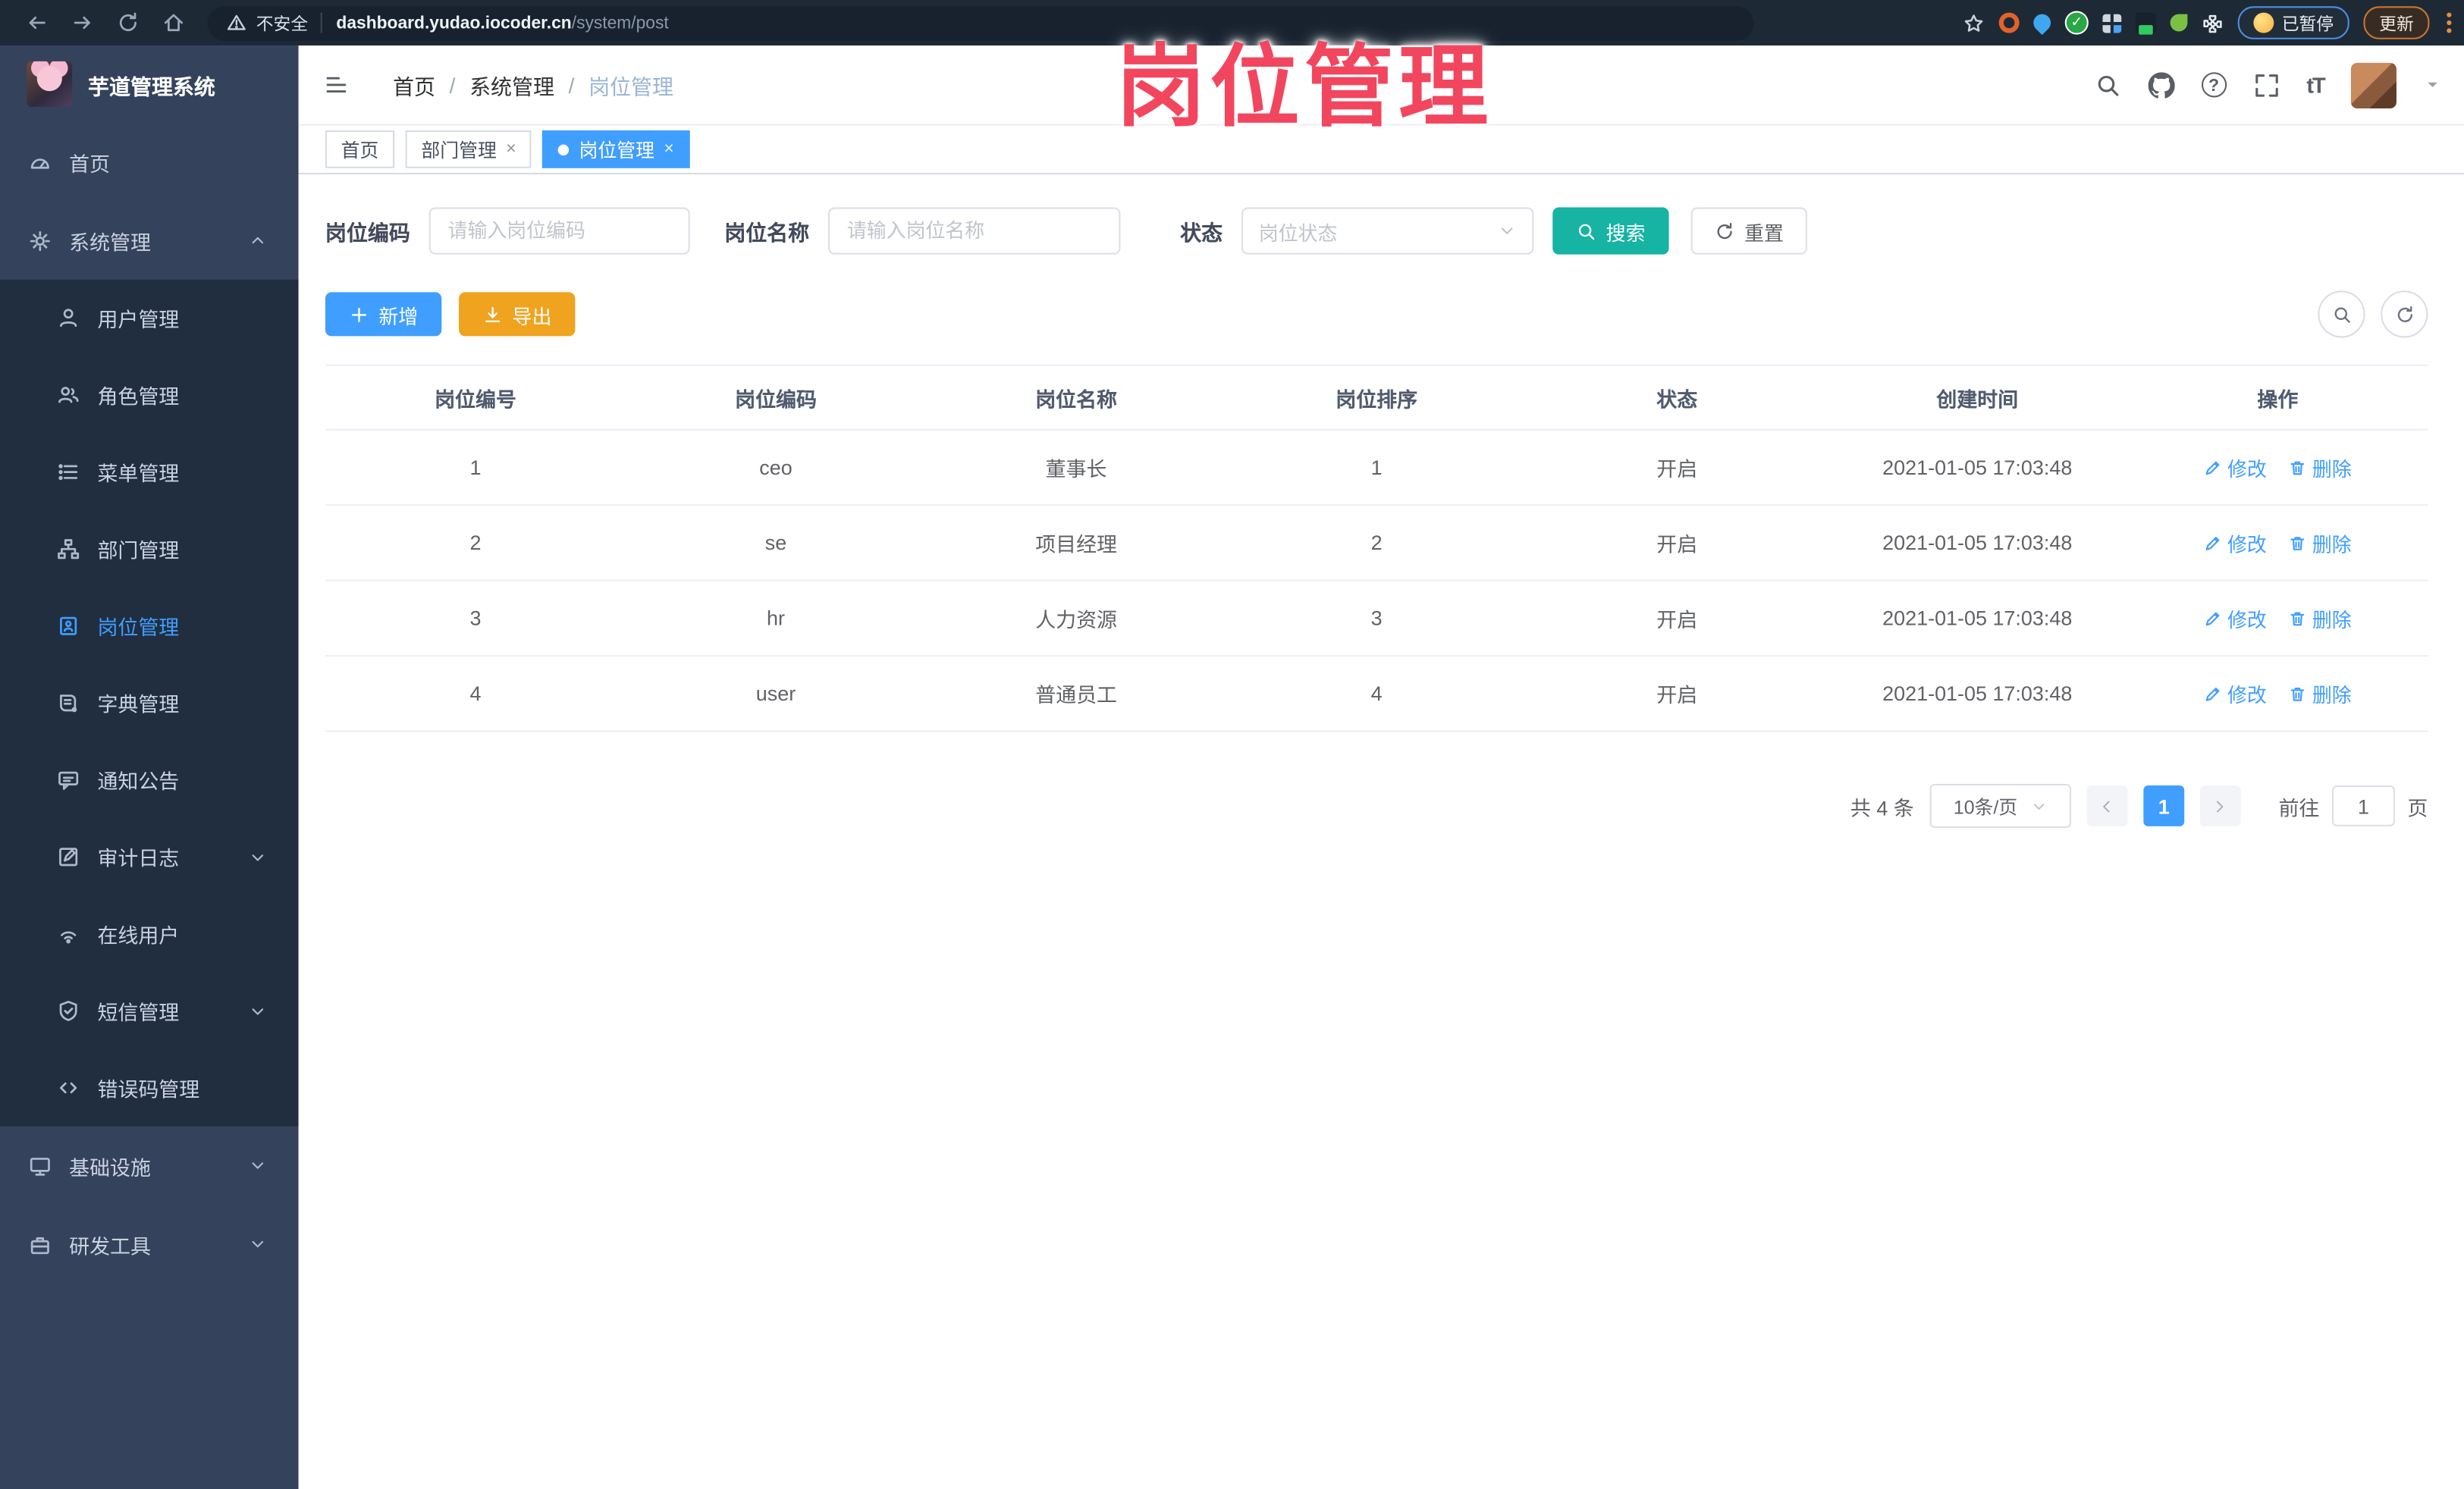  I want to click on toggle-search-button, so click(2341, 314).